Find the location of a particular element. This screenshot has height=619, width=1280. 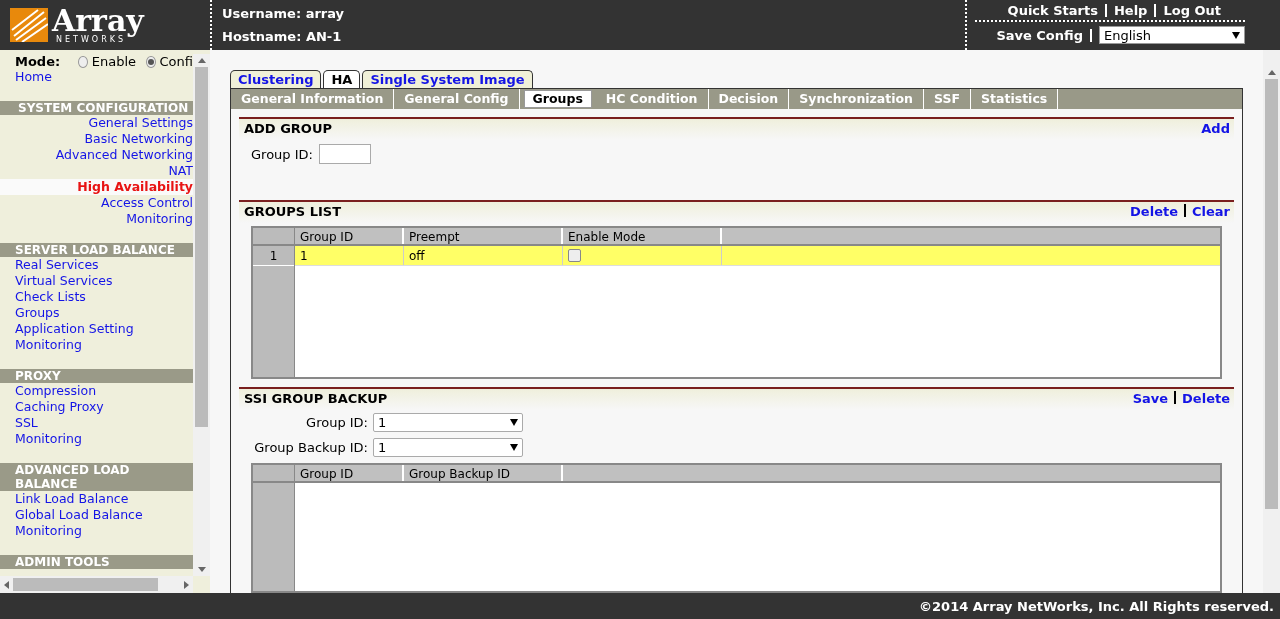

table-cell: off is located at coordinates (483, 255).